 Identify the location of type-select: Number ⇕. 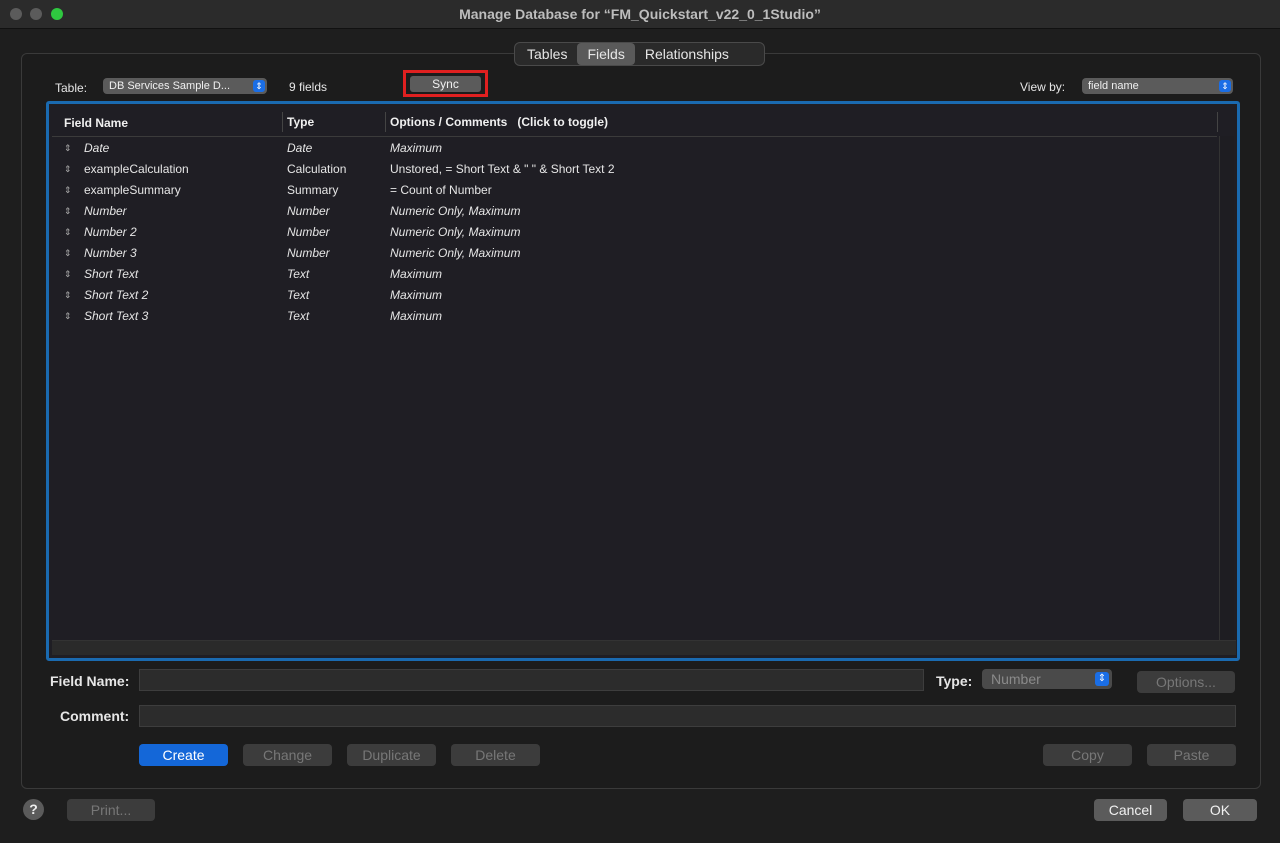
(1047, 679).